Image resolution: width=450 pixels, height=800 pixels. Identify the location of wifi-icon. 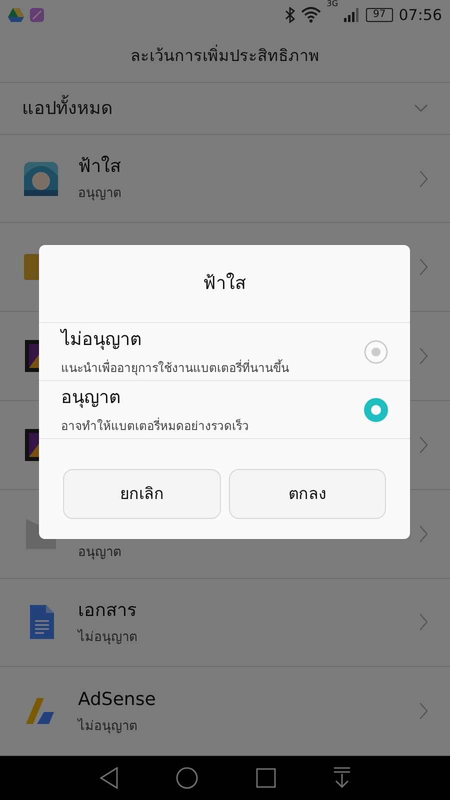
(310, 14).